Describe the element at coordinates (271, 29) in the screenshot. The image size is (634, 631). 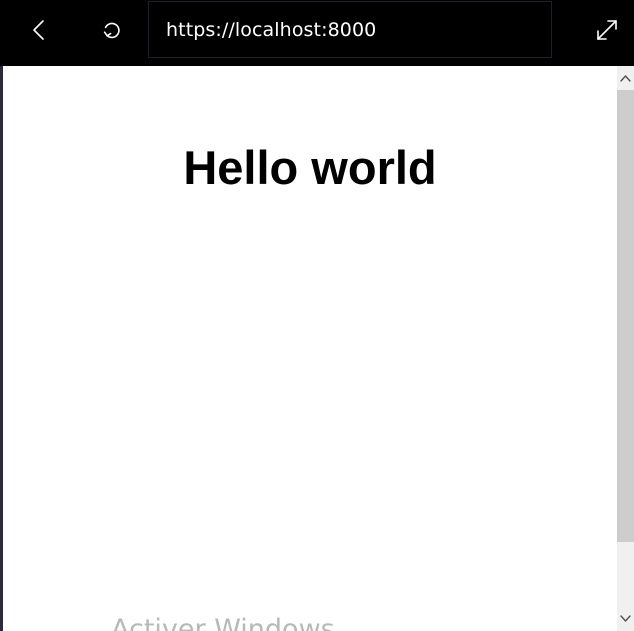
I see `address-url: https://localhost:8000` at that location.